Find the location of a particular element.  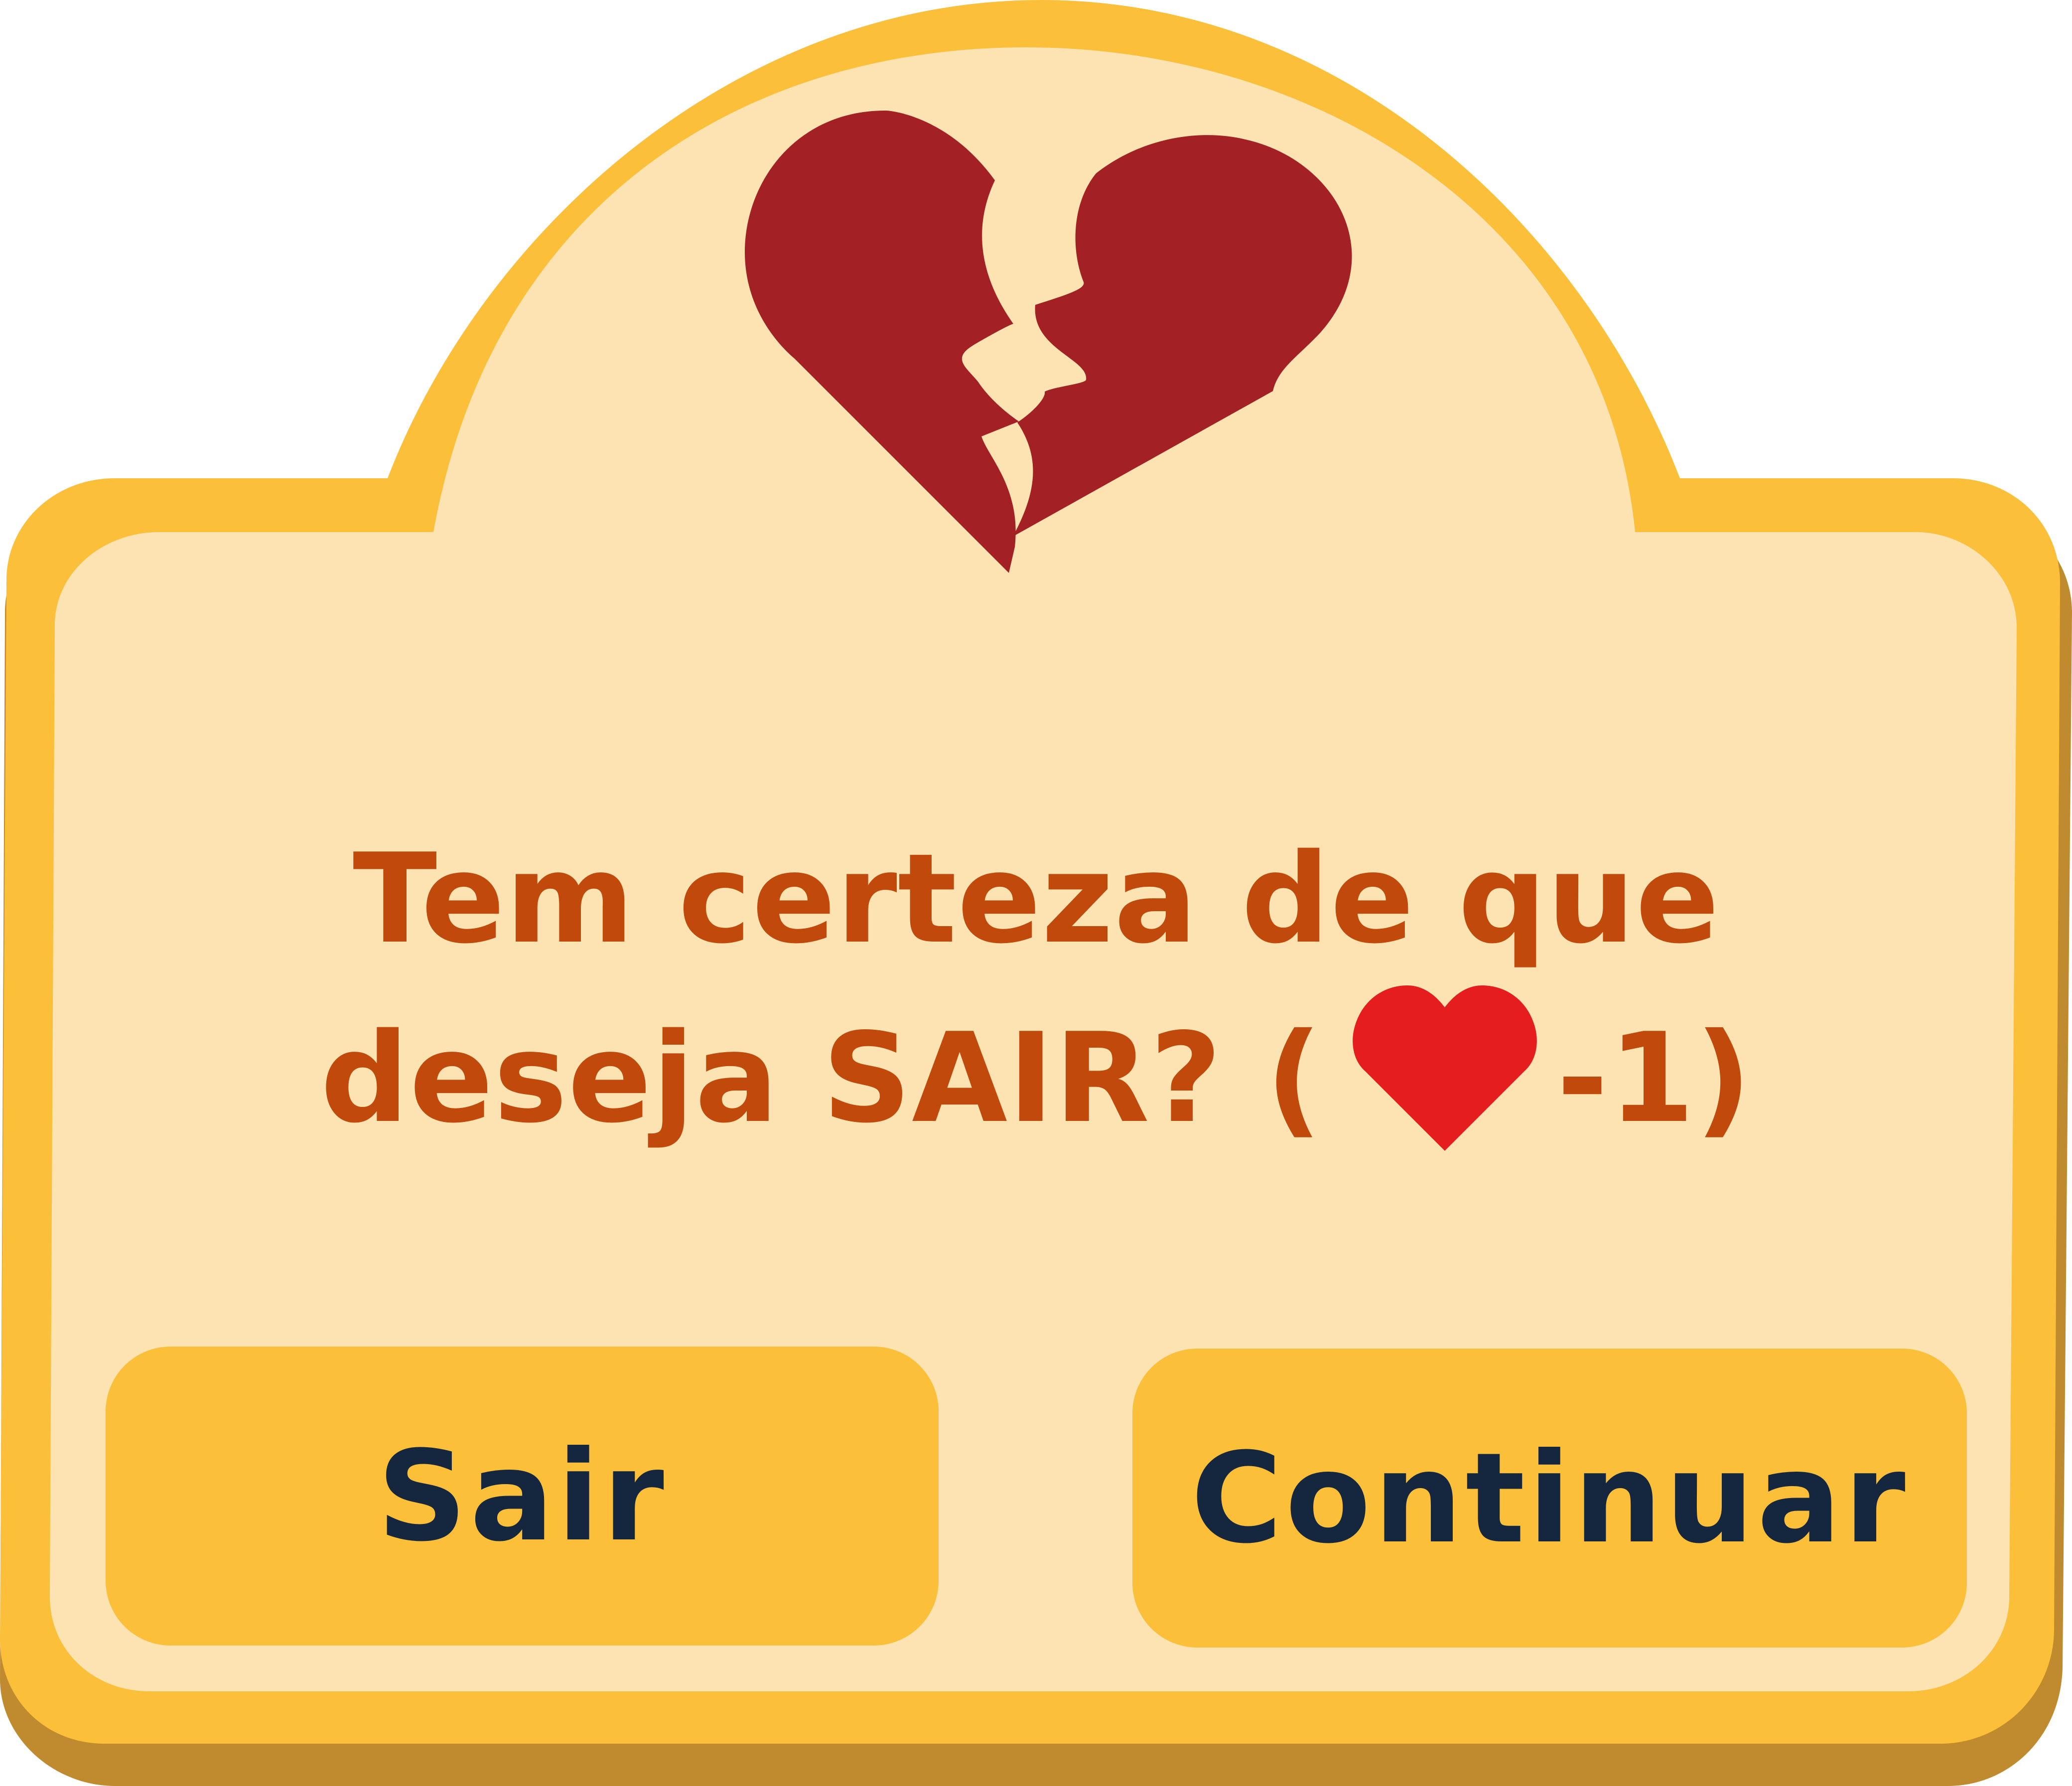

continue-button: Continuar is located at coordinates (1549, 1498).